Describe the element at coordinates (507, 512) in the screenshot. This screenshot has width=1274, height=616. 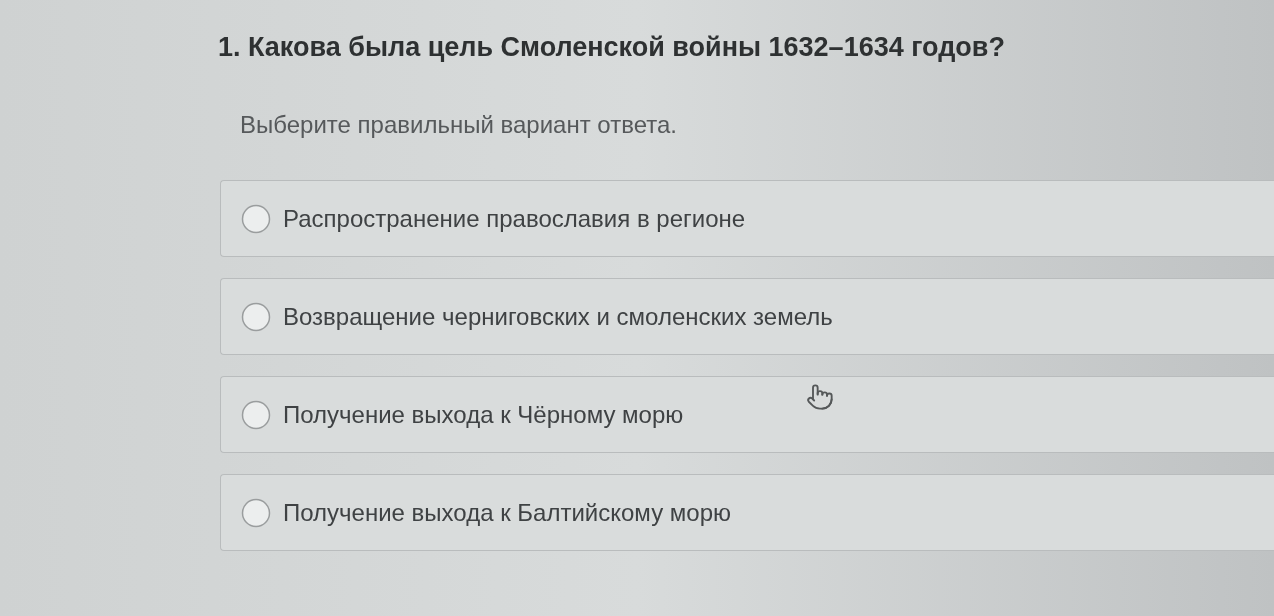
I see `option-label: Получение выхода к Балтийскому морю` at that location.